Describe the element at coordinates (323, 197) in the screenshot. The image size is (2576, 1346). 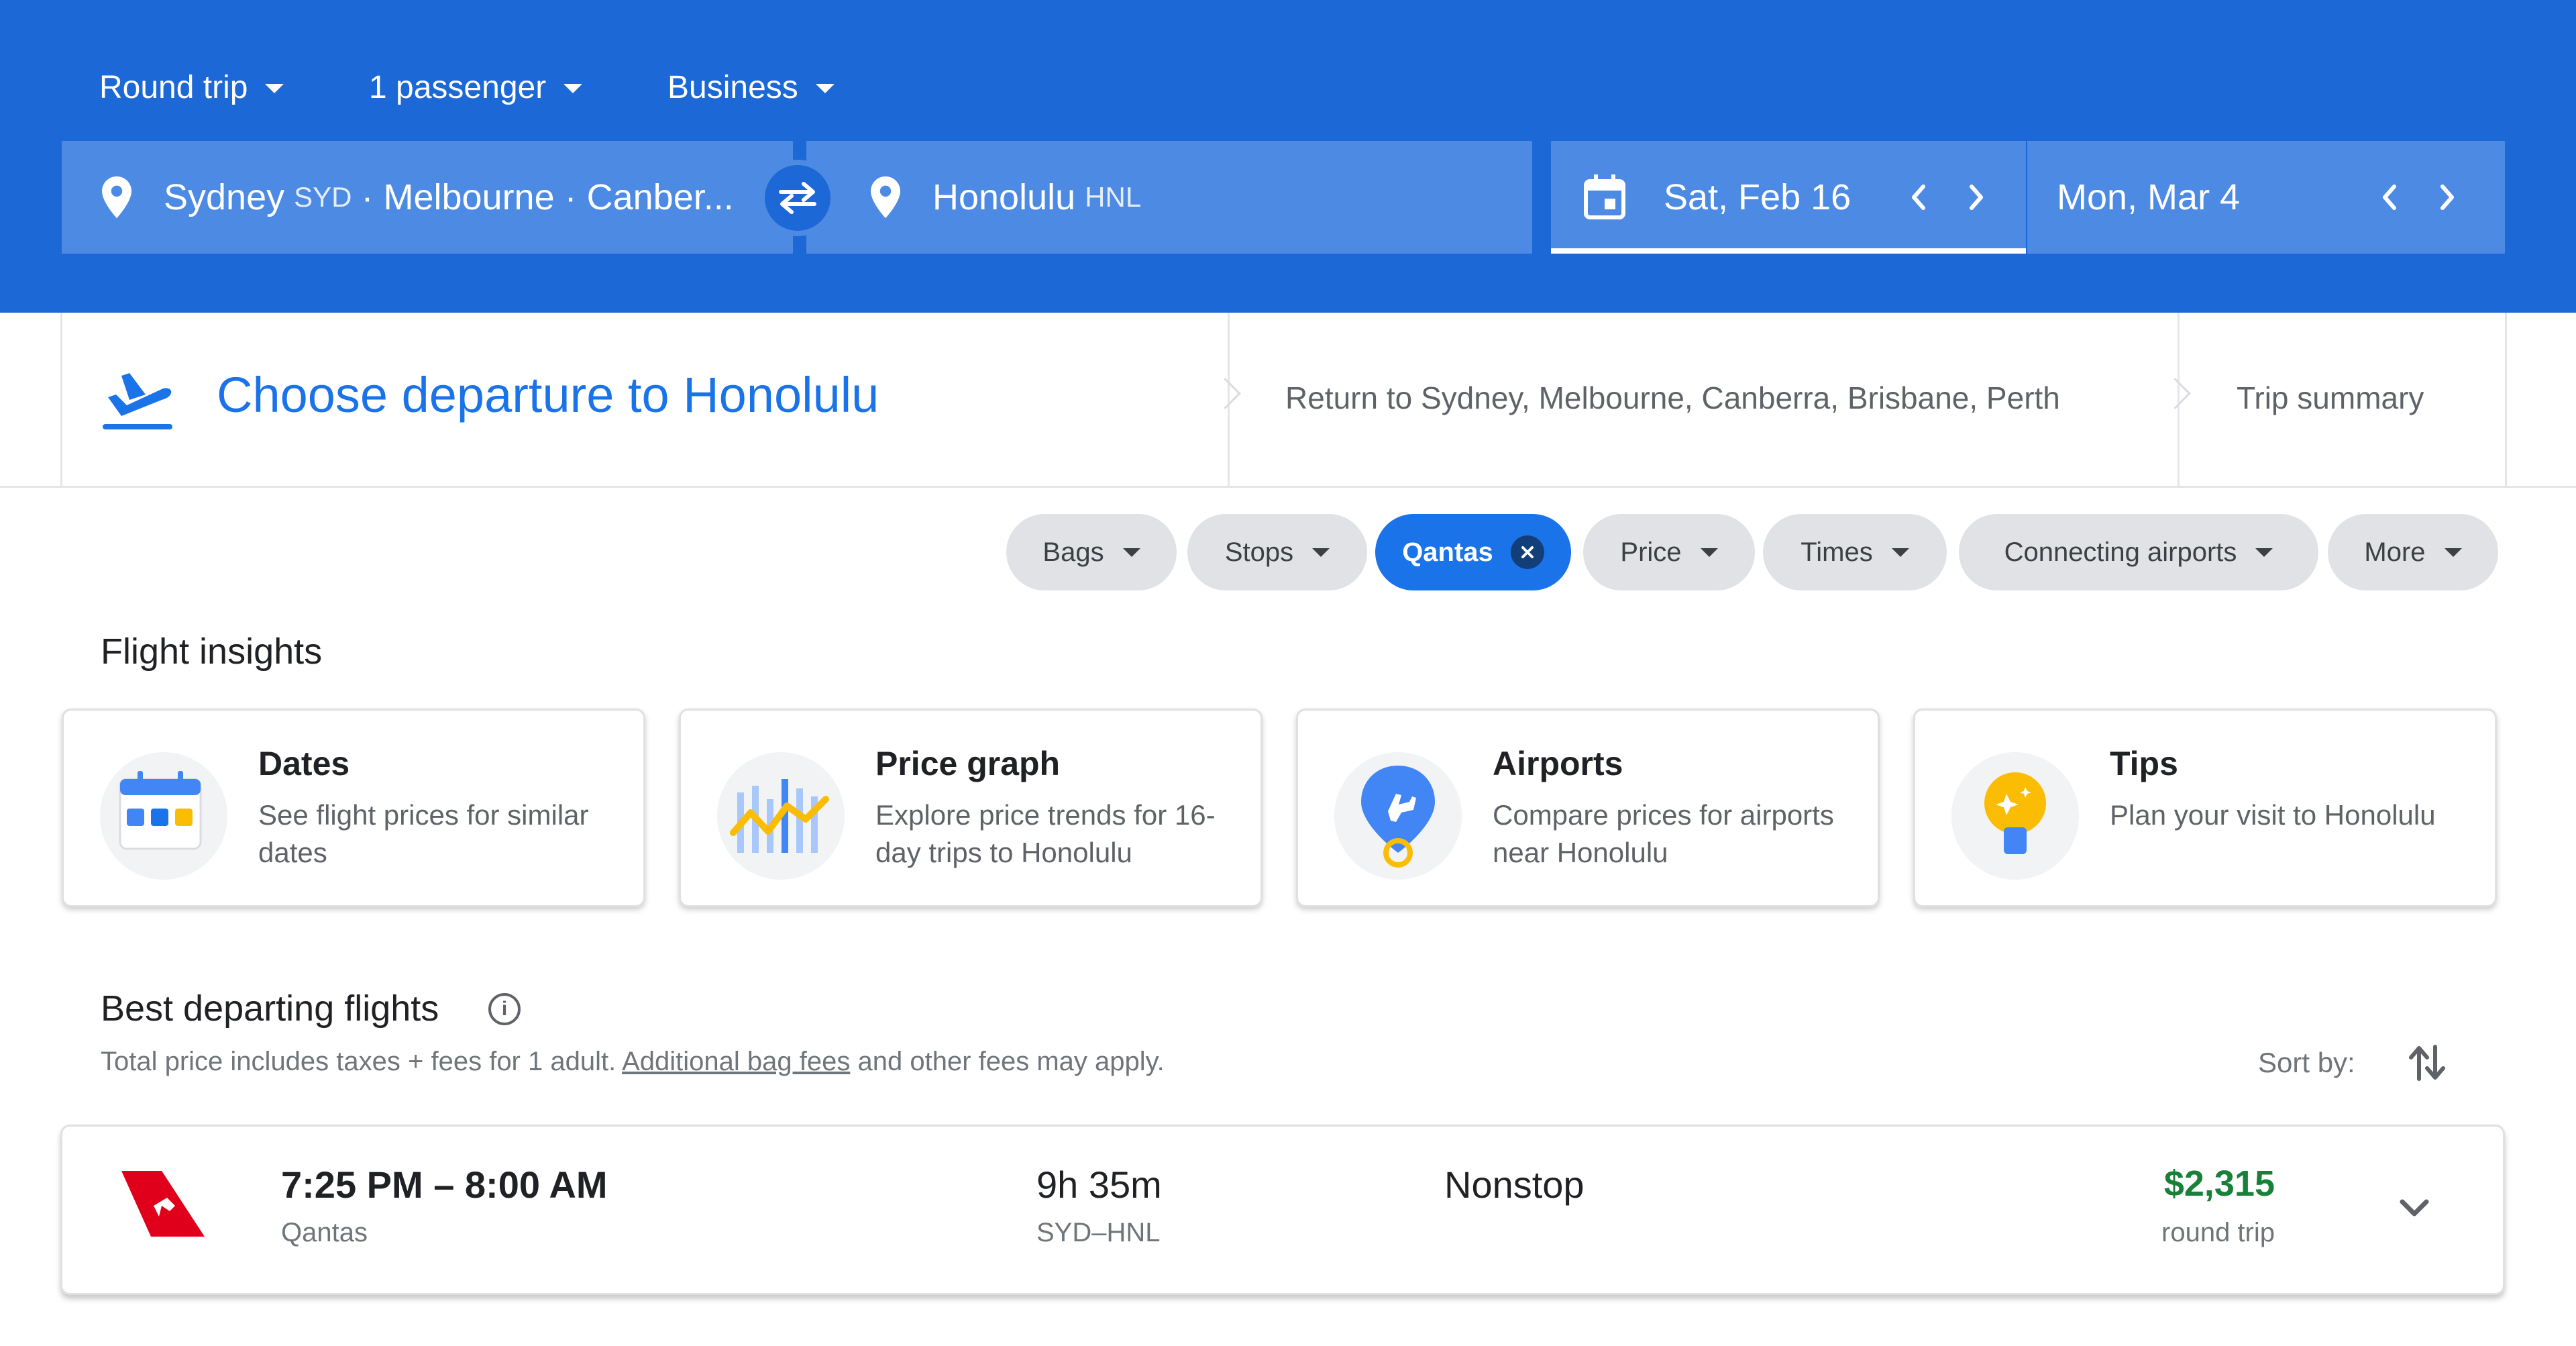
I see `origin-code: SYD` at that location.